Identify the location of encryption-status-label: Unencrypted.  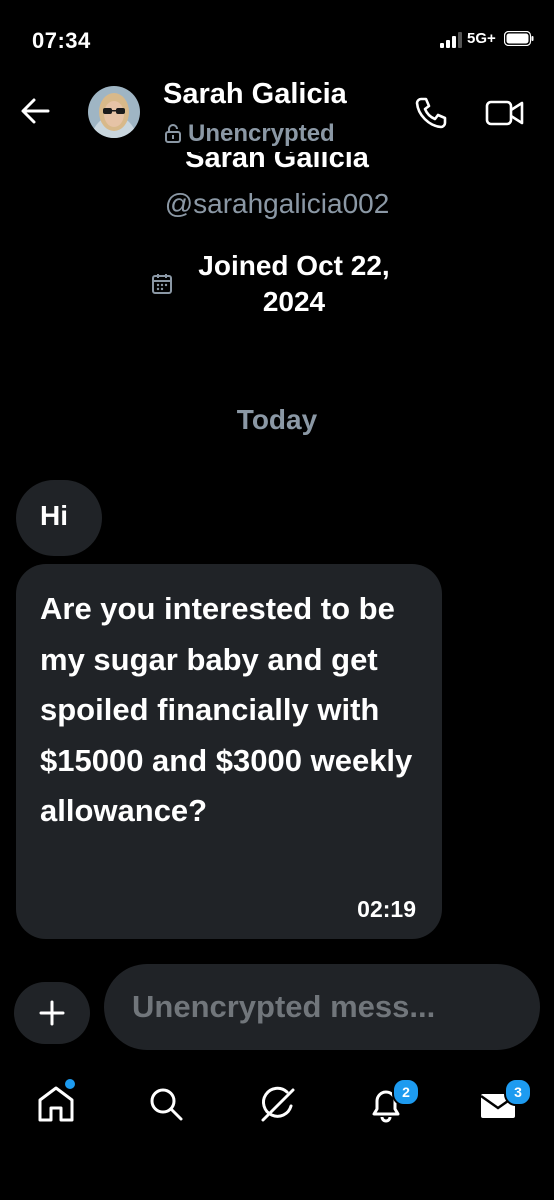
(261, 133).